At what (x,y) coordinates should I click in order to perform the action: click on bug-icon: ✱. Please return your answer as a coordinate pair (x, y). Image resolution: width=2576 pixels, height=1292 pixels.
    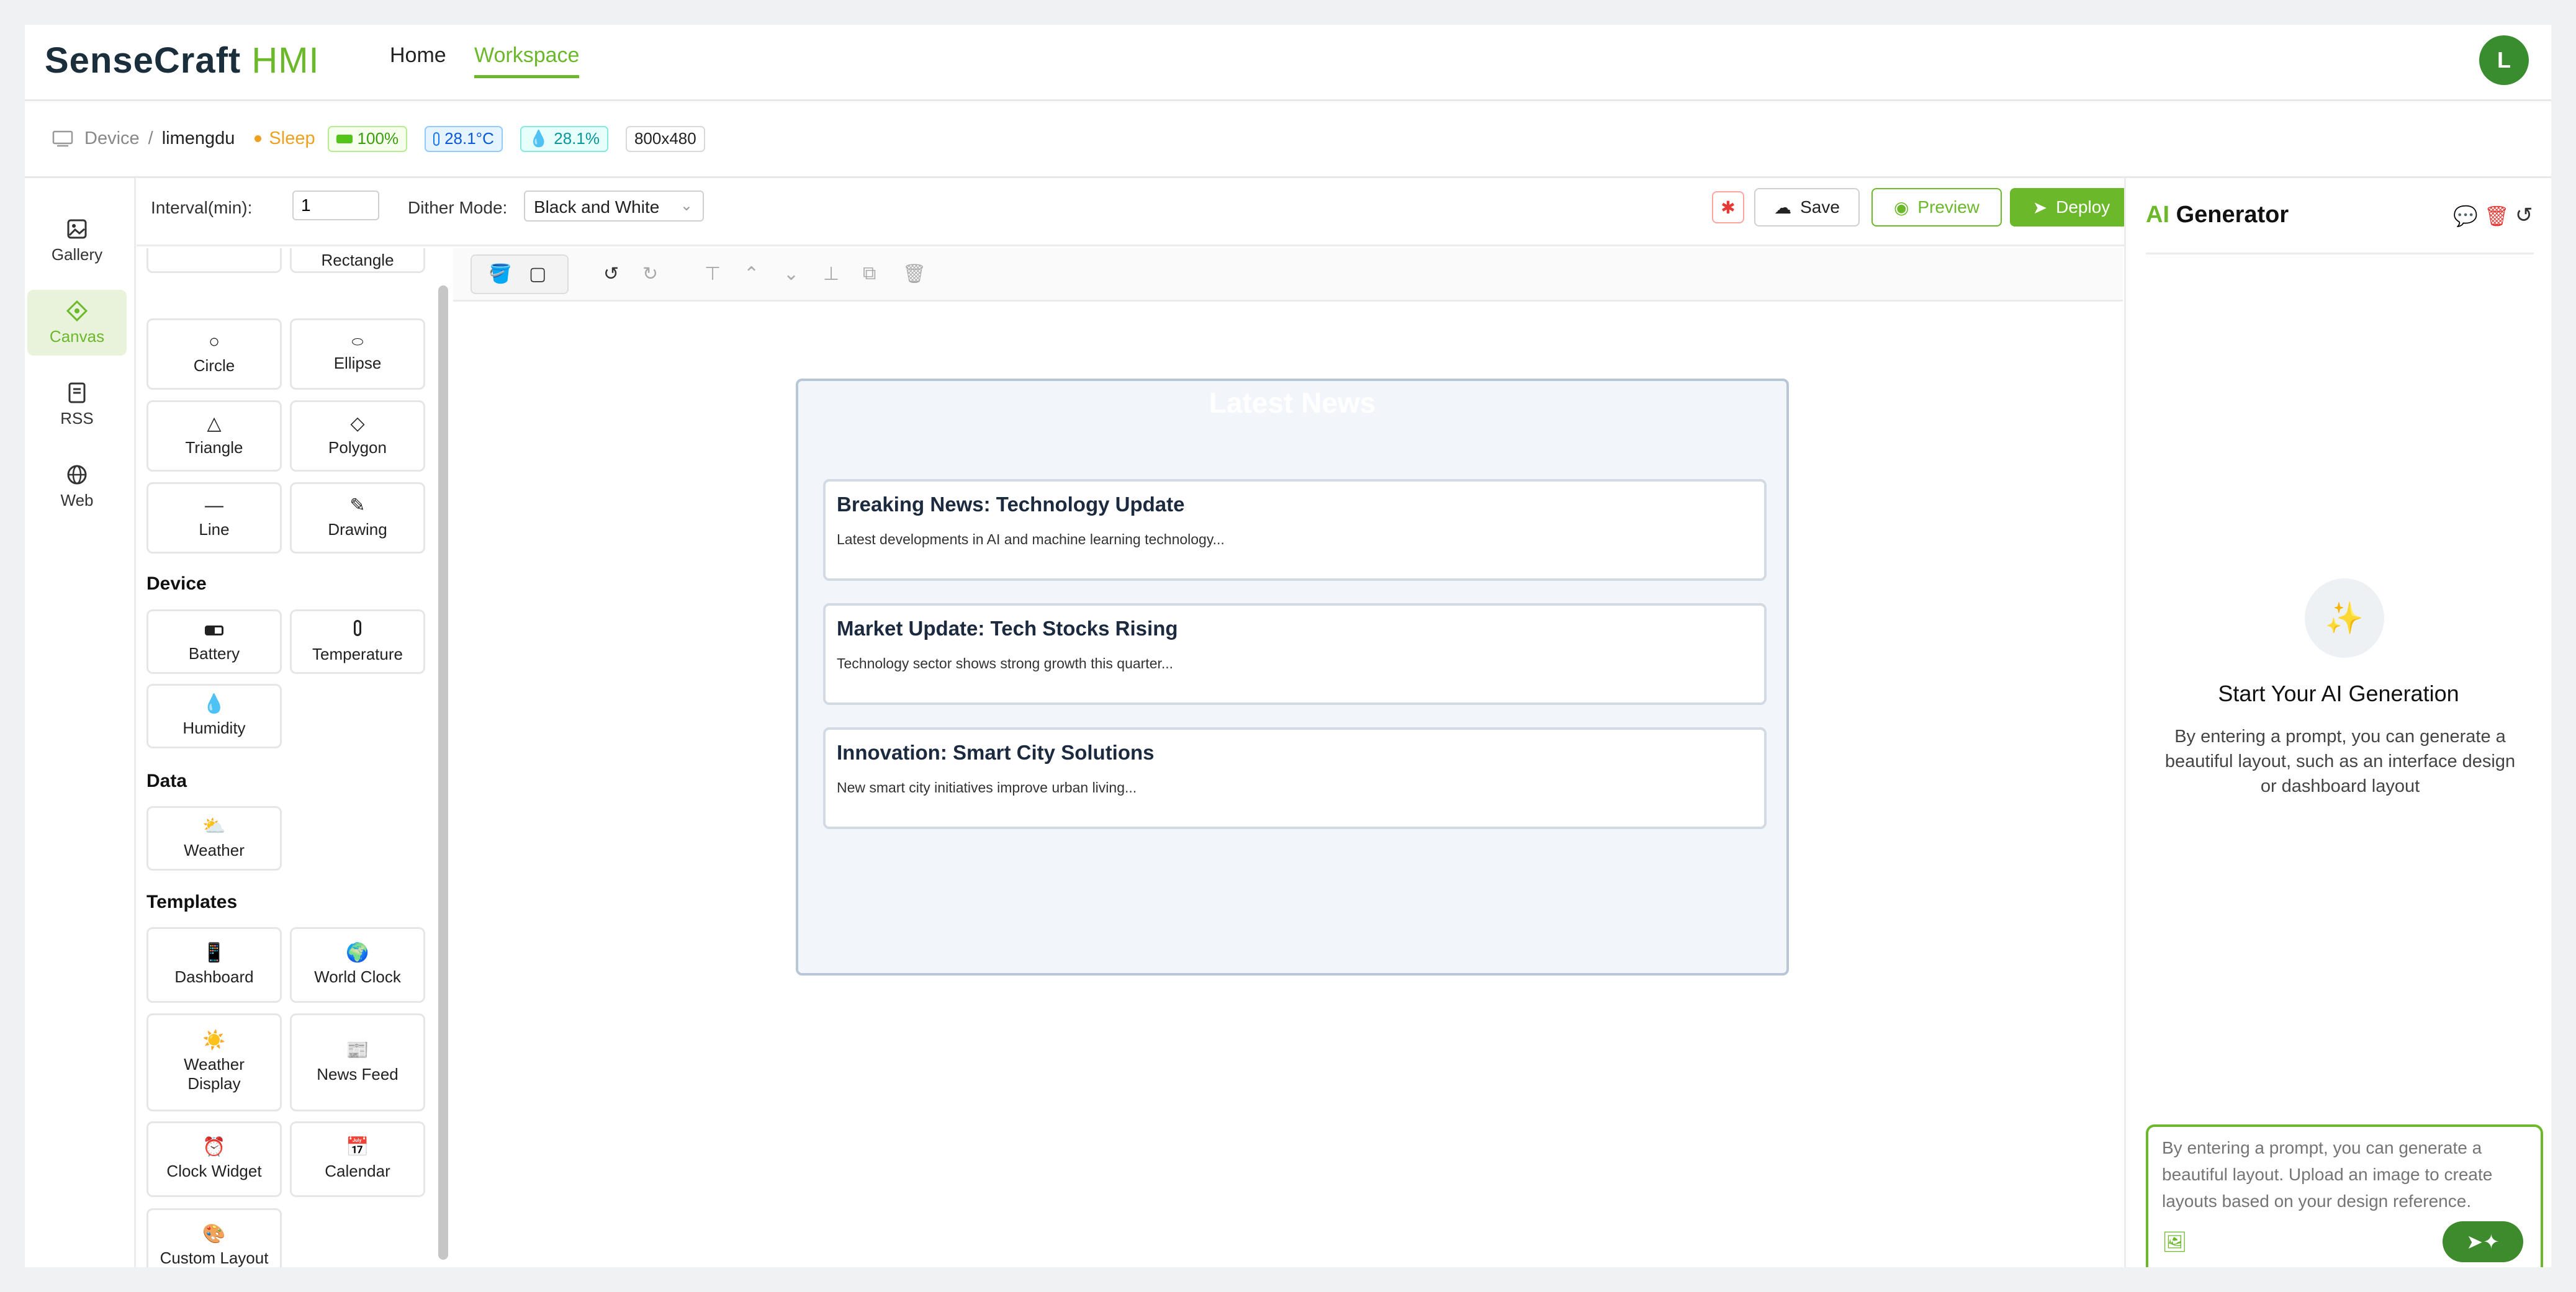
    Looking at the image, I should click on (1728, 207).